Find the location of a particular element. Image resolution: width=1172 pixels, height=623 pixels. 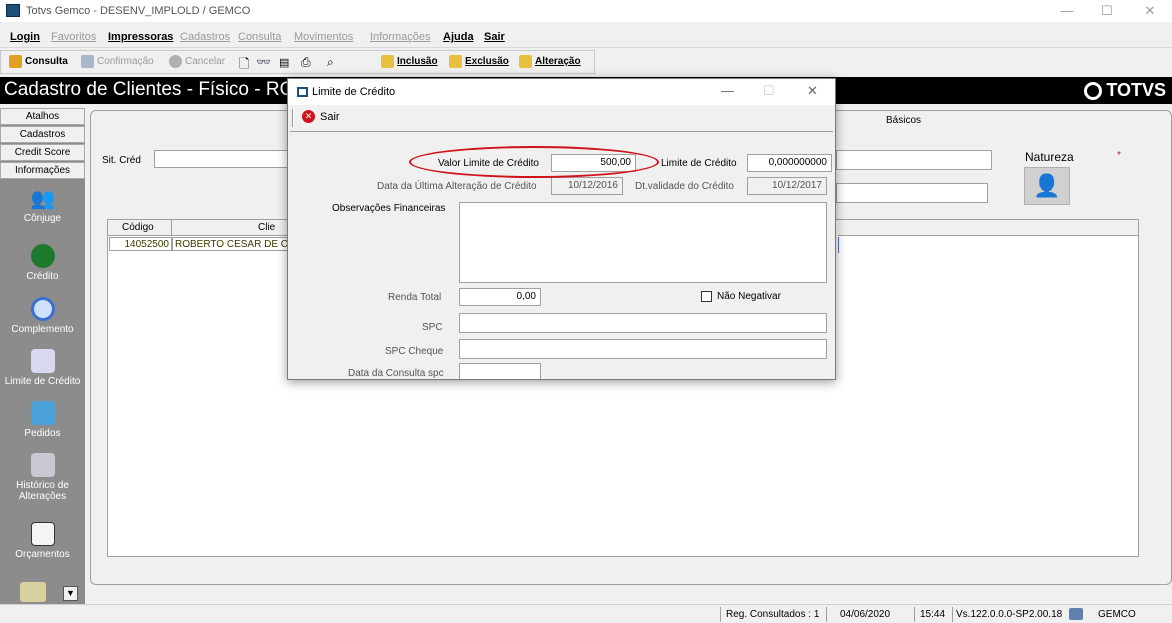

close-button: ✕ is located at coordinates (1150, 11).